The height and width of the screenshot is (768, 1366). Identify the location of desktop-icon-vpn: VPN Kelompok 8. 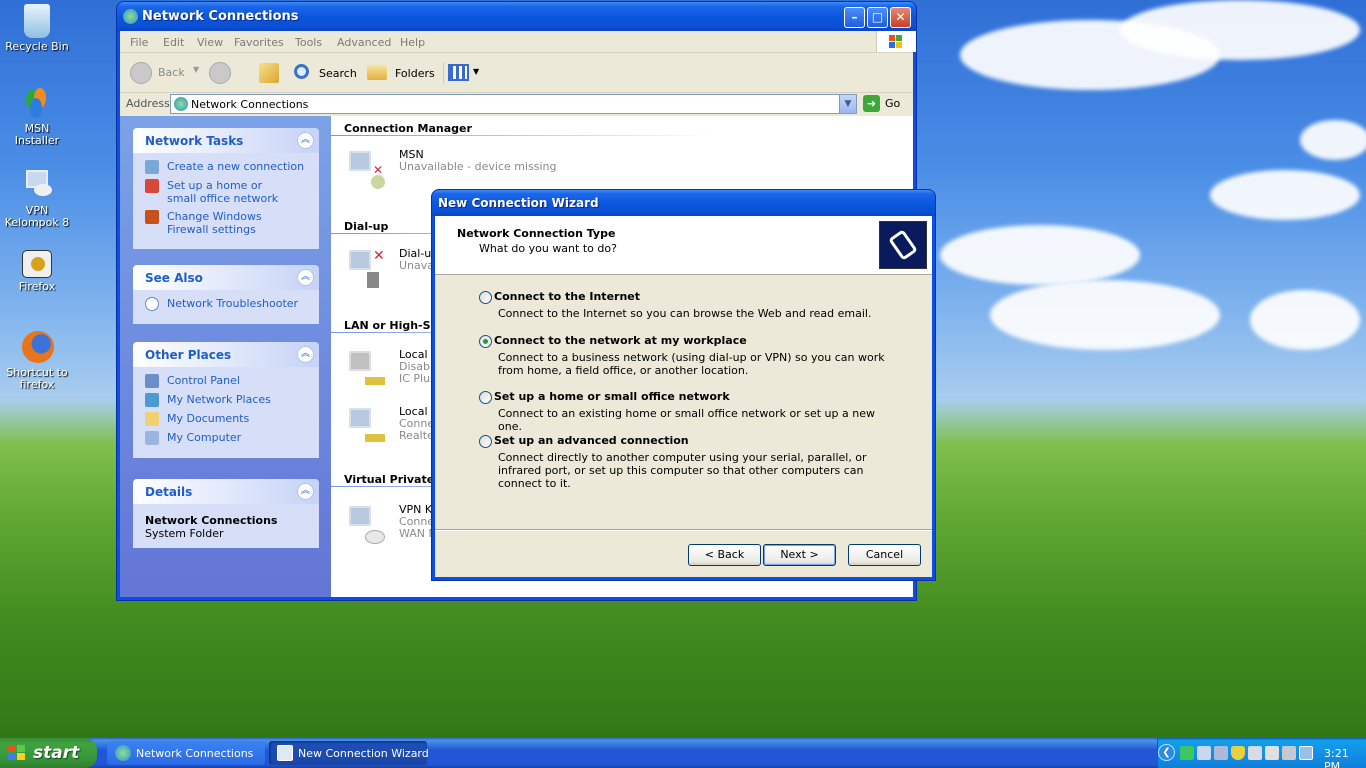
(37, 198).